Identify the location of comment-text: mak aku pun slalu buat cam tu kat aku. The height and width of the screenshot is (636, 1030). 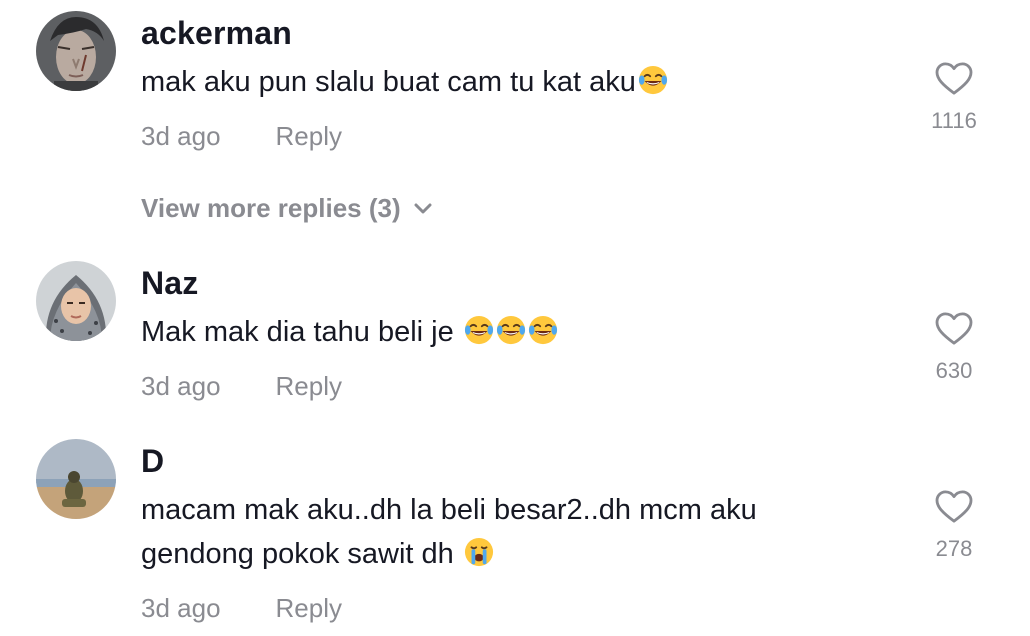
(404, 82).